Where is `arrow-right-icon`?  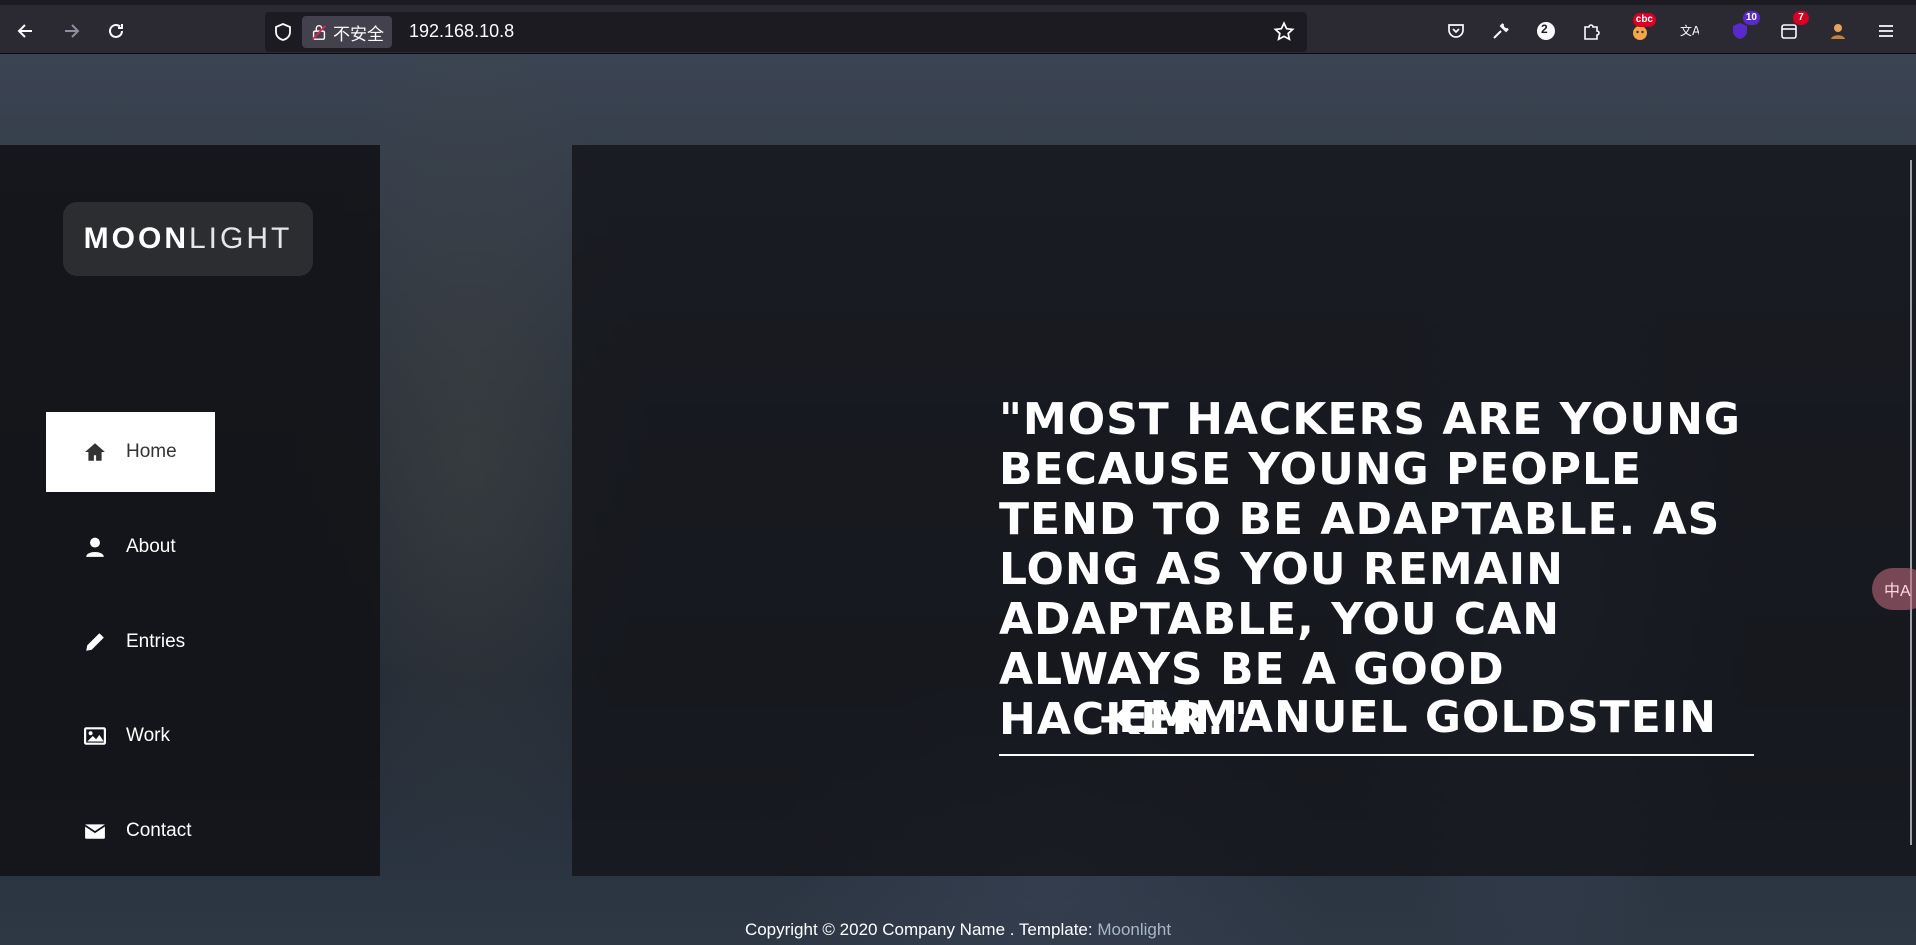 arrow-right-icon is located at coordinates (72, 31).